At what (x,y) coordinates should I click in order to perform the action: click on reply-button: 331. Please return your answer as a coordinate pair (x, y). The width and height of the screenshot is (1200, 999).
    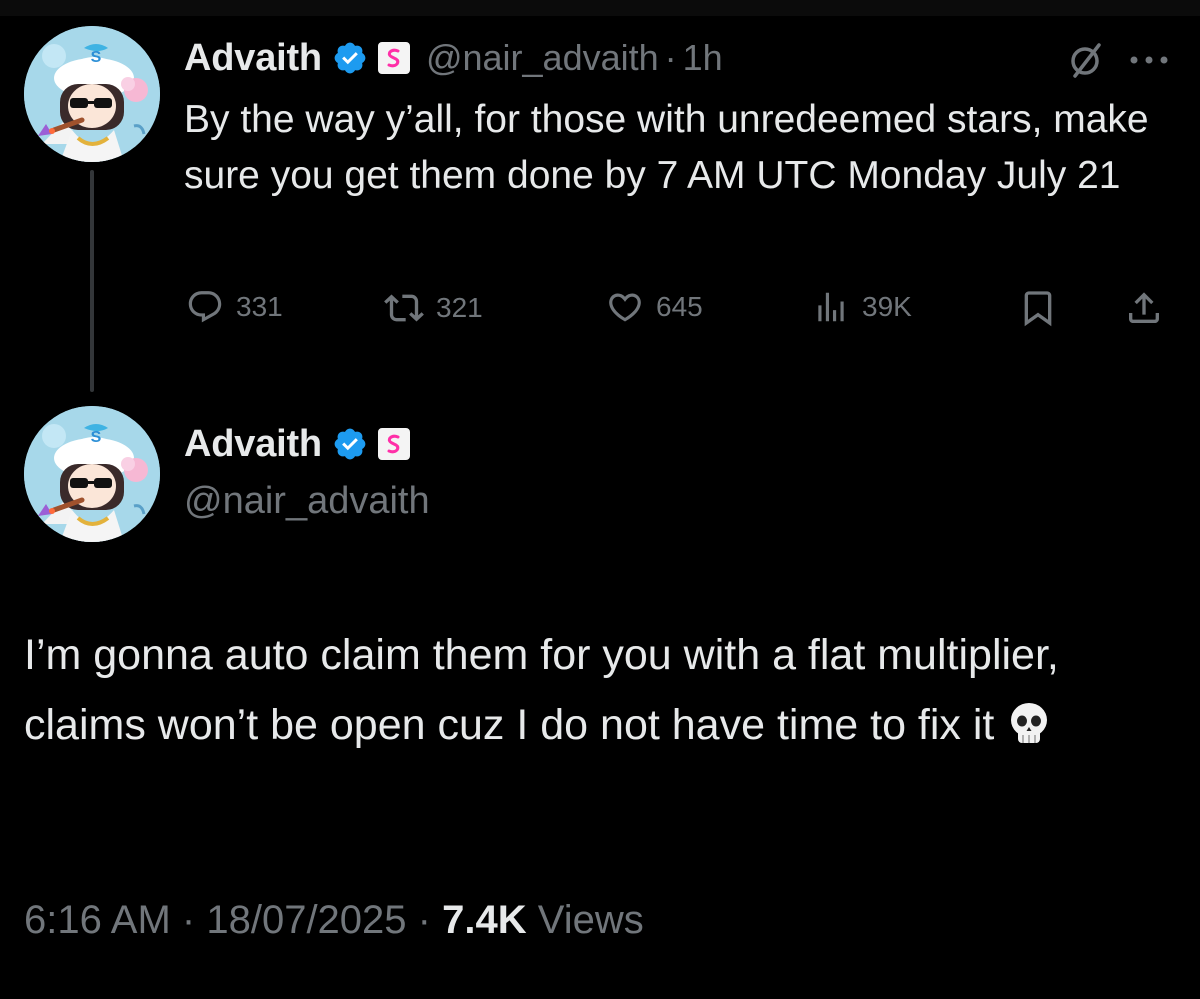
    Looking at the image, I should click on (234, 307).